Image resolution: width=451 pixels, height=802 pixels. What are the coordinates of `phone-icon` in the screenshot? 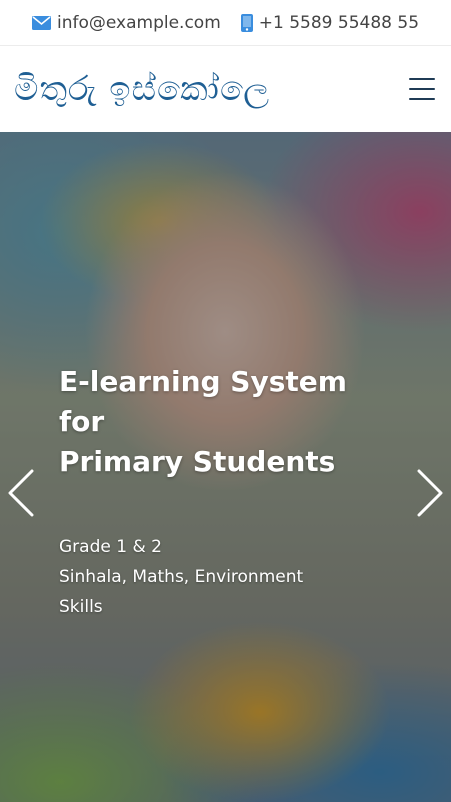 It's located at (246, 22).